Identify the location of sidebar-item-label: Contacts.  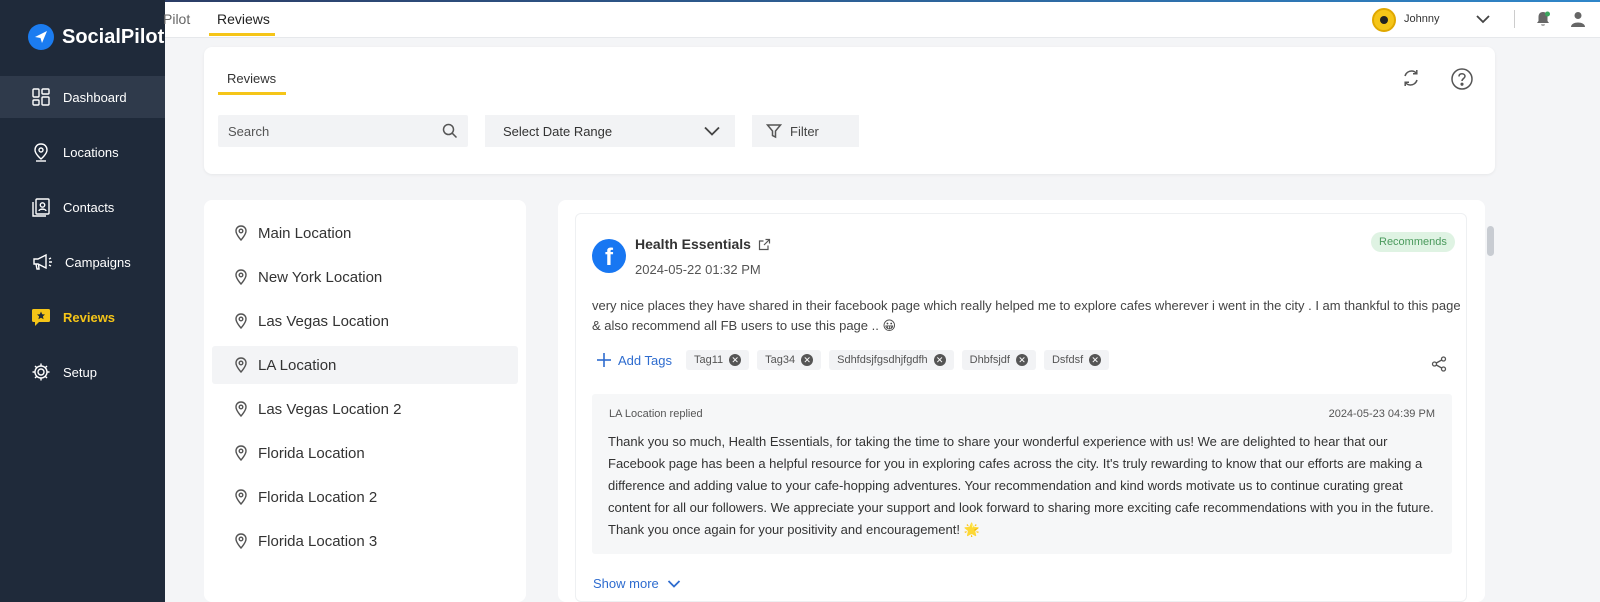
(89, 207).